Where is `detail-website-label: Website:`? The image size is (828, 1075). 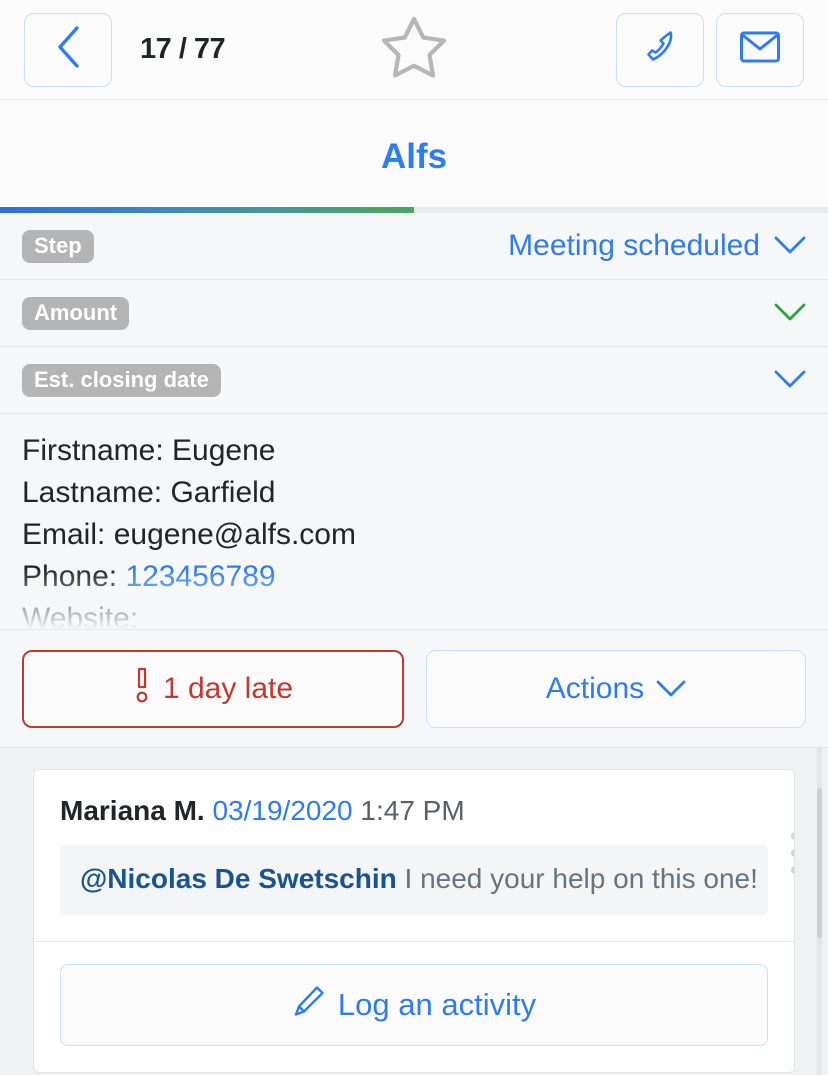
detail-website-label: Website: is located at coordinates (80, 615).